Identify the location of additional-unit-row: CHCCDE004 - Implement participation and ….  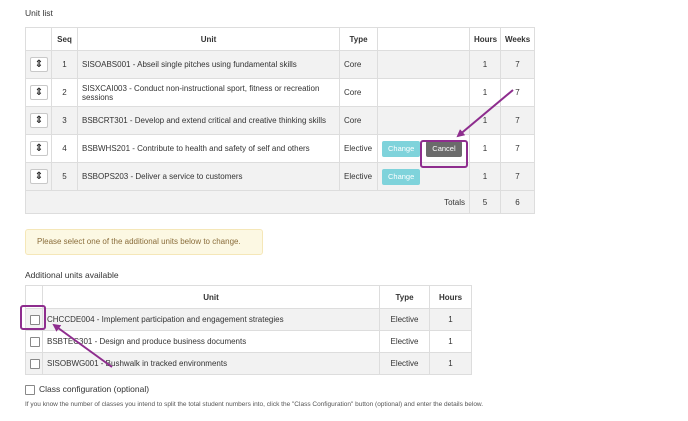
(248, 319).